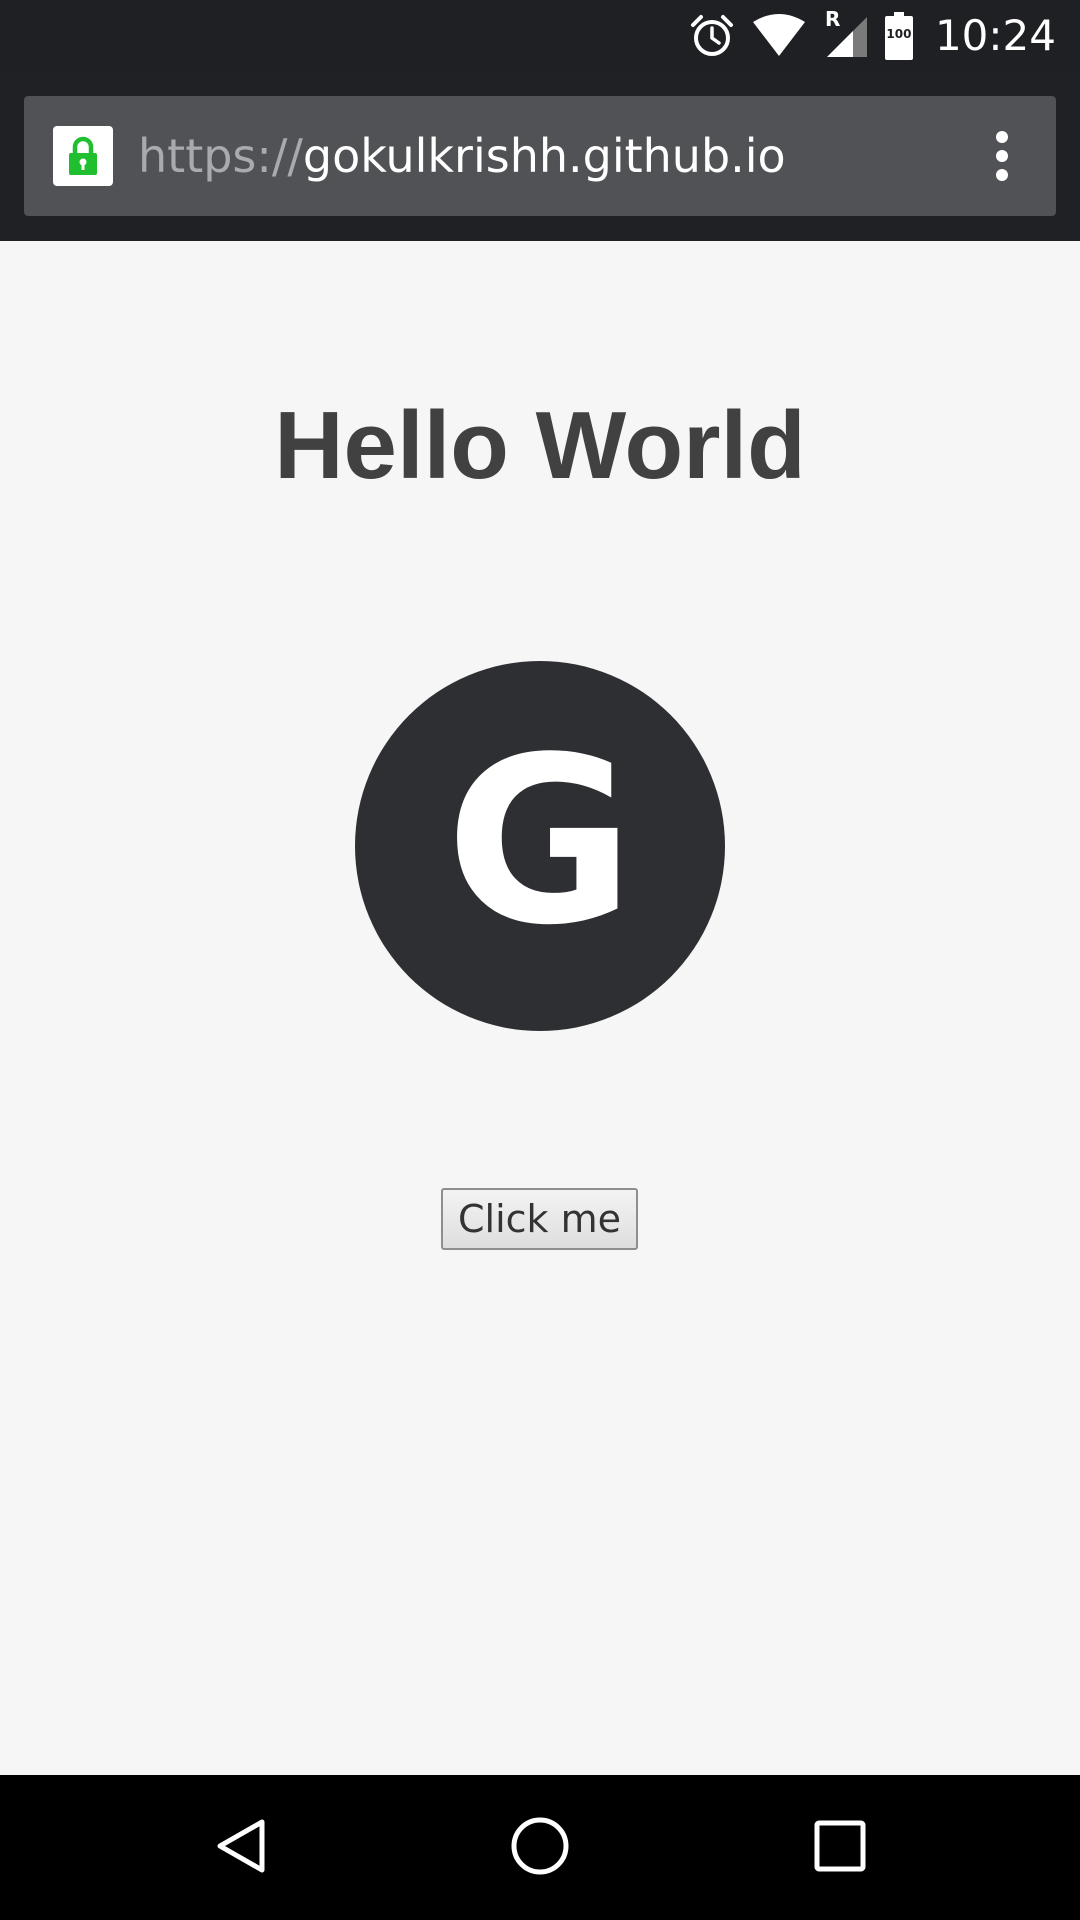 Image resolution: width=1080 pixels, height=1920 pixels. I want to click on lock-icon, so click(83, 156).